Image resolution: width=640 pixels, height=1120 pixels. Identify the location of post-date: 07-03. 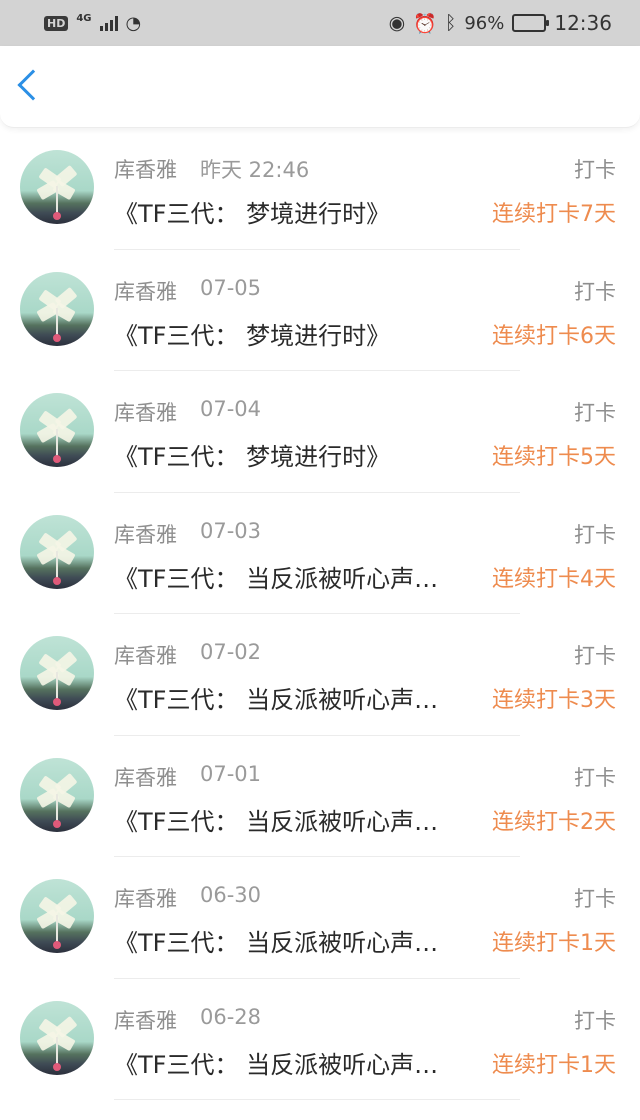
(231, 530).